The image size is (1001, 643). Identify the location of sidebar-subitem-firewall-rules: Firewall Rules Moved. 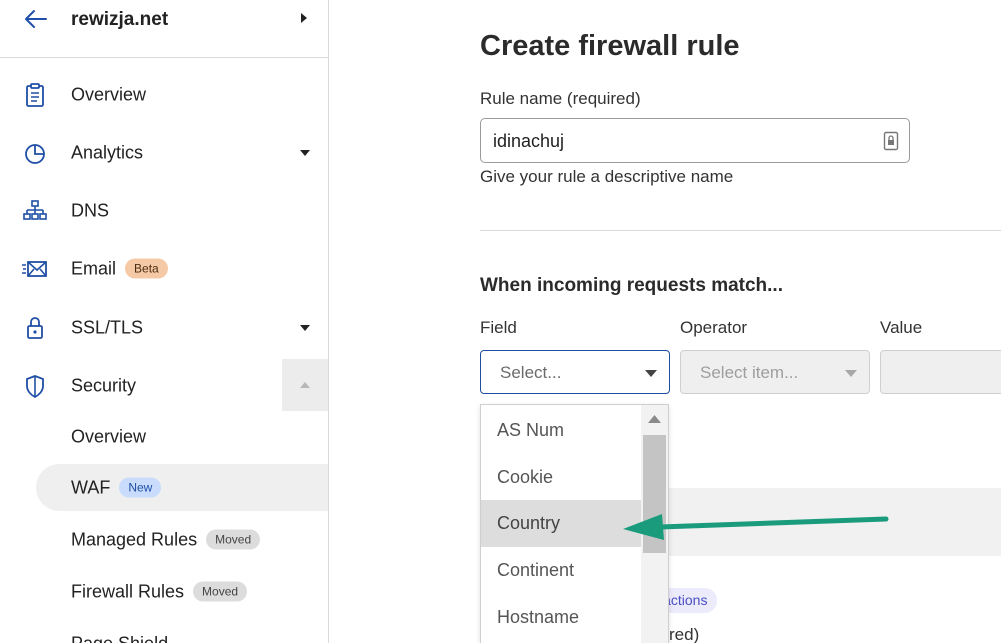
(164, 592).